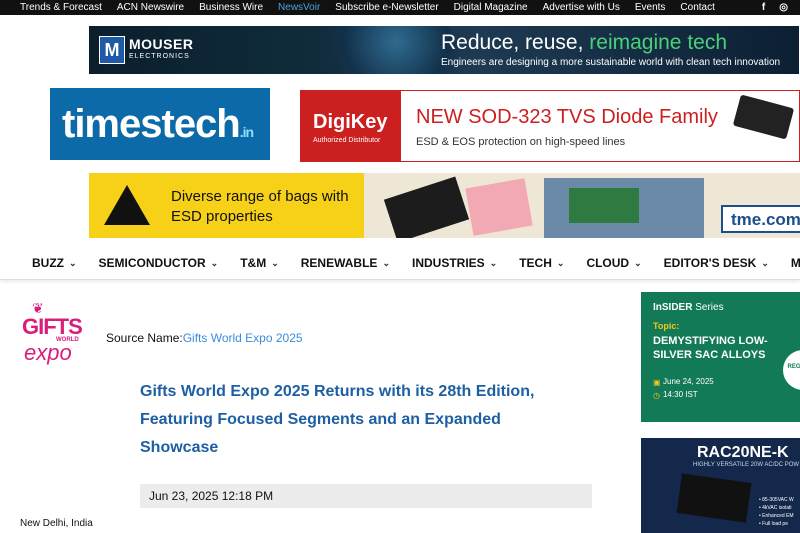 The image size is (800, 533). I want to click on site-logo-suffix: .in, so click(246, 132).